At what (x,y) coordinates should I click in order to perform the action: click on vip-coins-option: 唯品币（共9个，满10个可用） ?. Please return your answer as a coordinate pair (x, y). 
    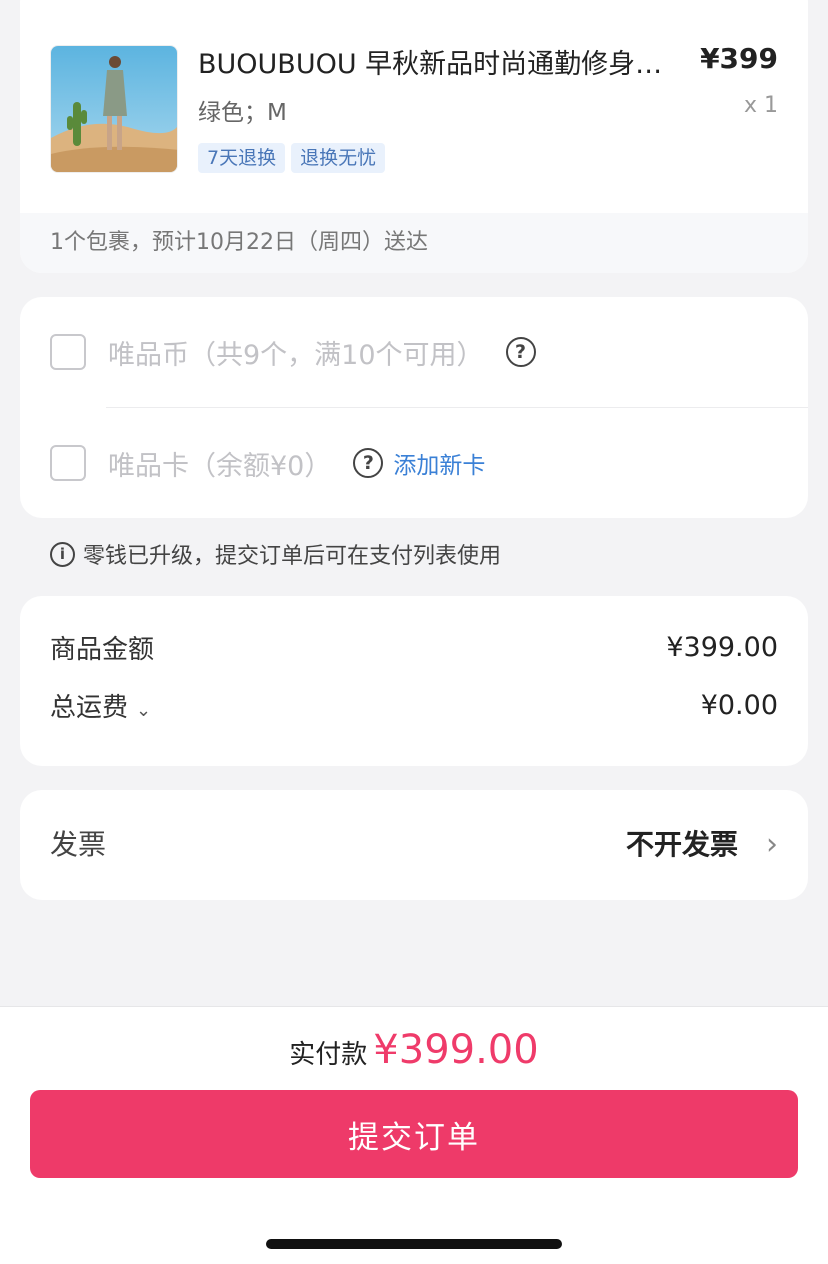
    Looking at the image, I should click on (414, 352).